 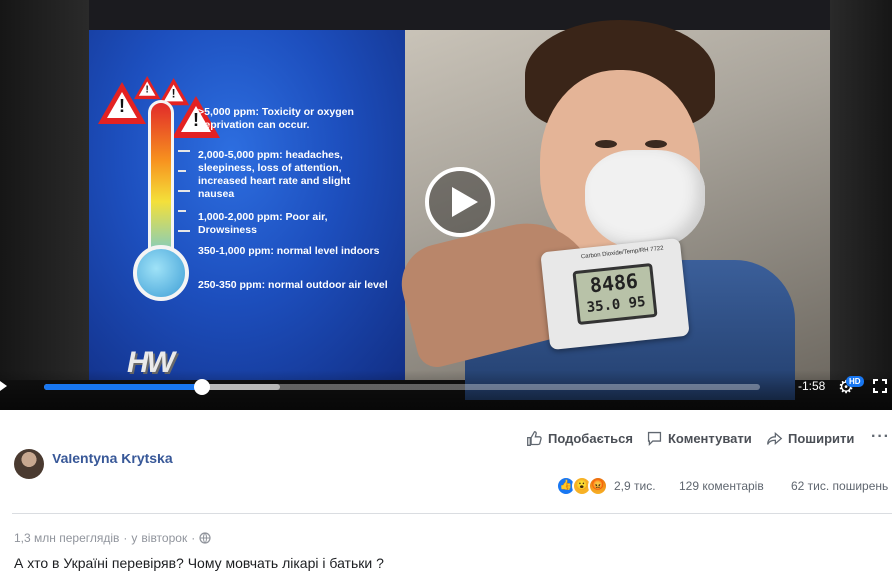 What do you see at coordinates (293, 285) in the screenshot?
I see `slide-item: 250-350 ppm: normal outdoor air level` at bounding box center [293, 285].